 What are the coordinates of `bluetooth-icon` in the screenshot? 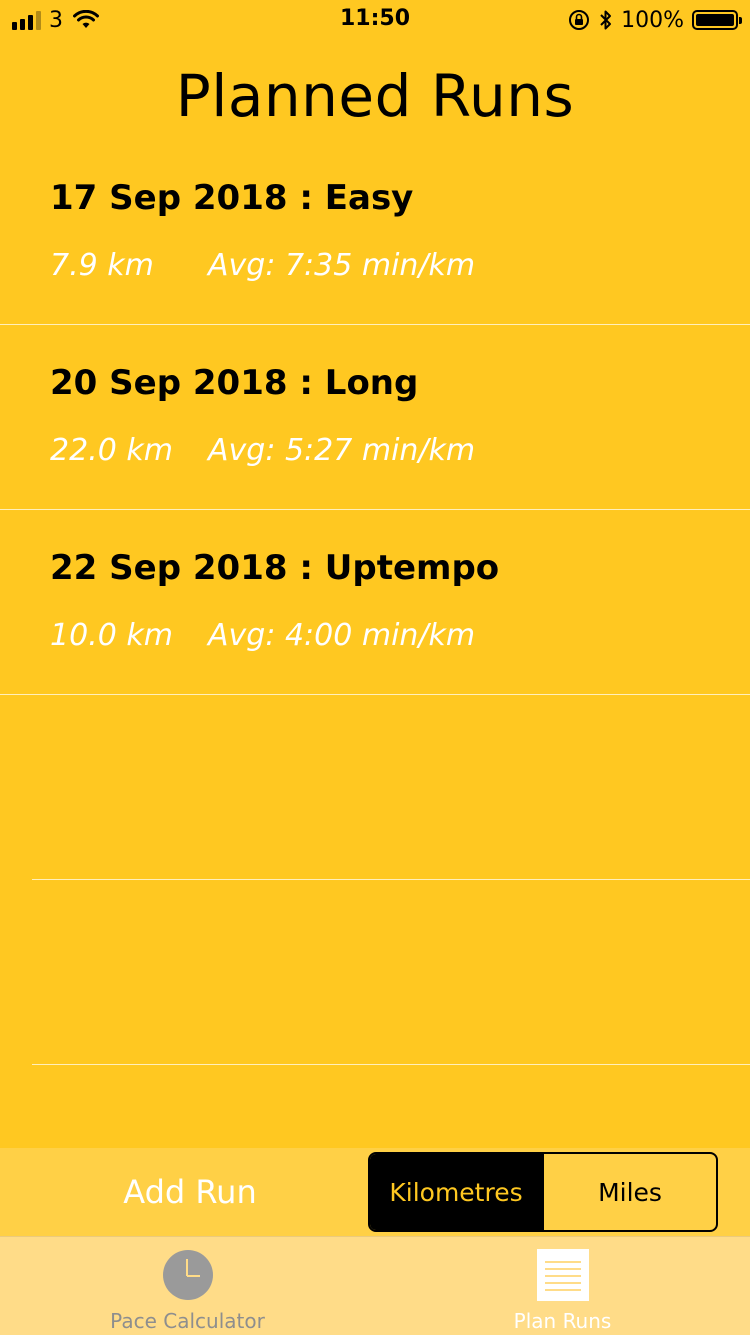 It's located at (606, 20).